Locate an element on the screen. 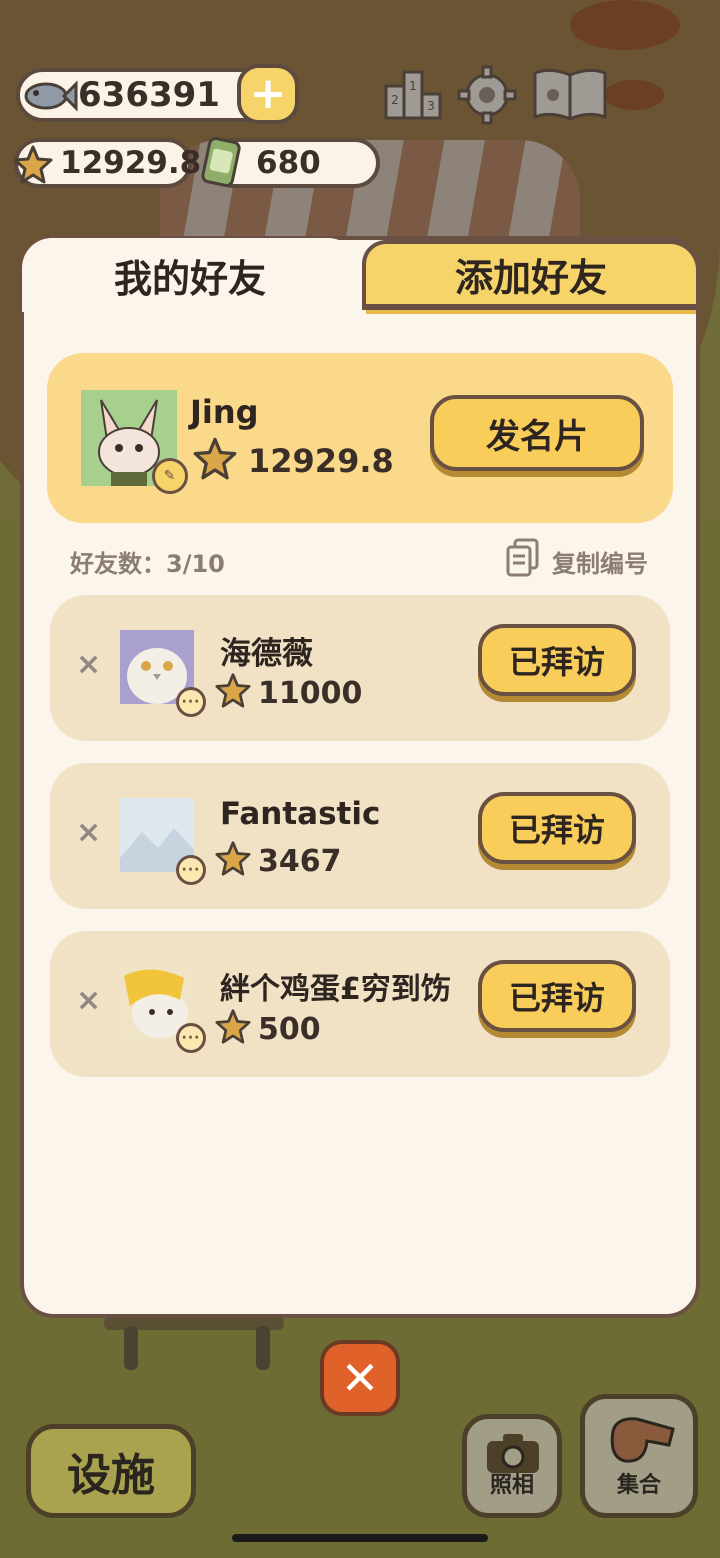 This screenshot has width=720, height=1558. friend-score: 3467 is located at coordinates (300, 861).